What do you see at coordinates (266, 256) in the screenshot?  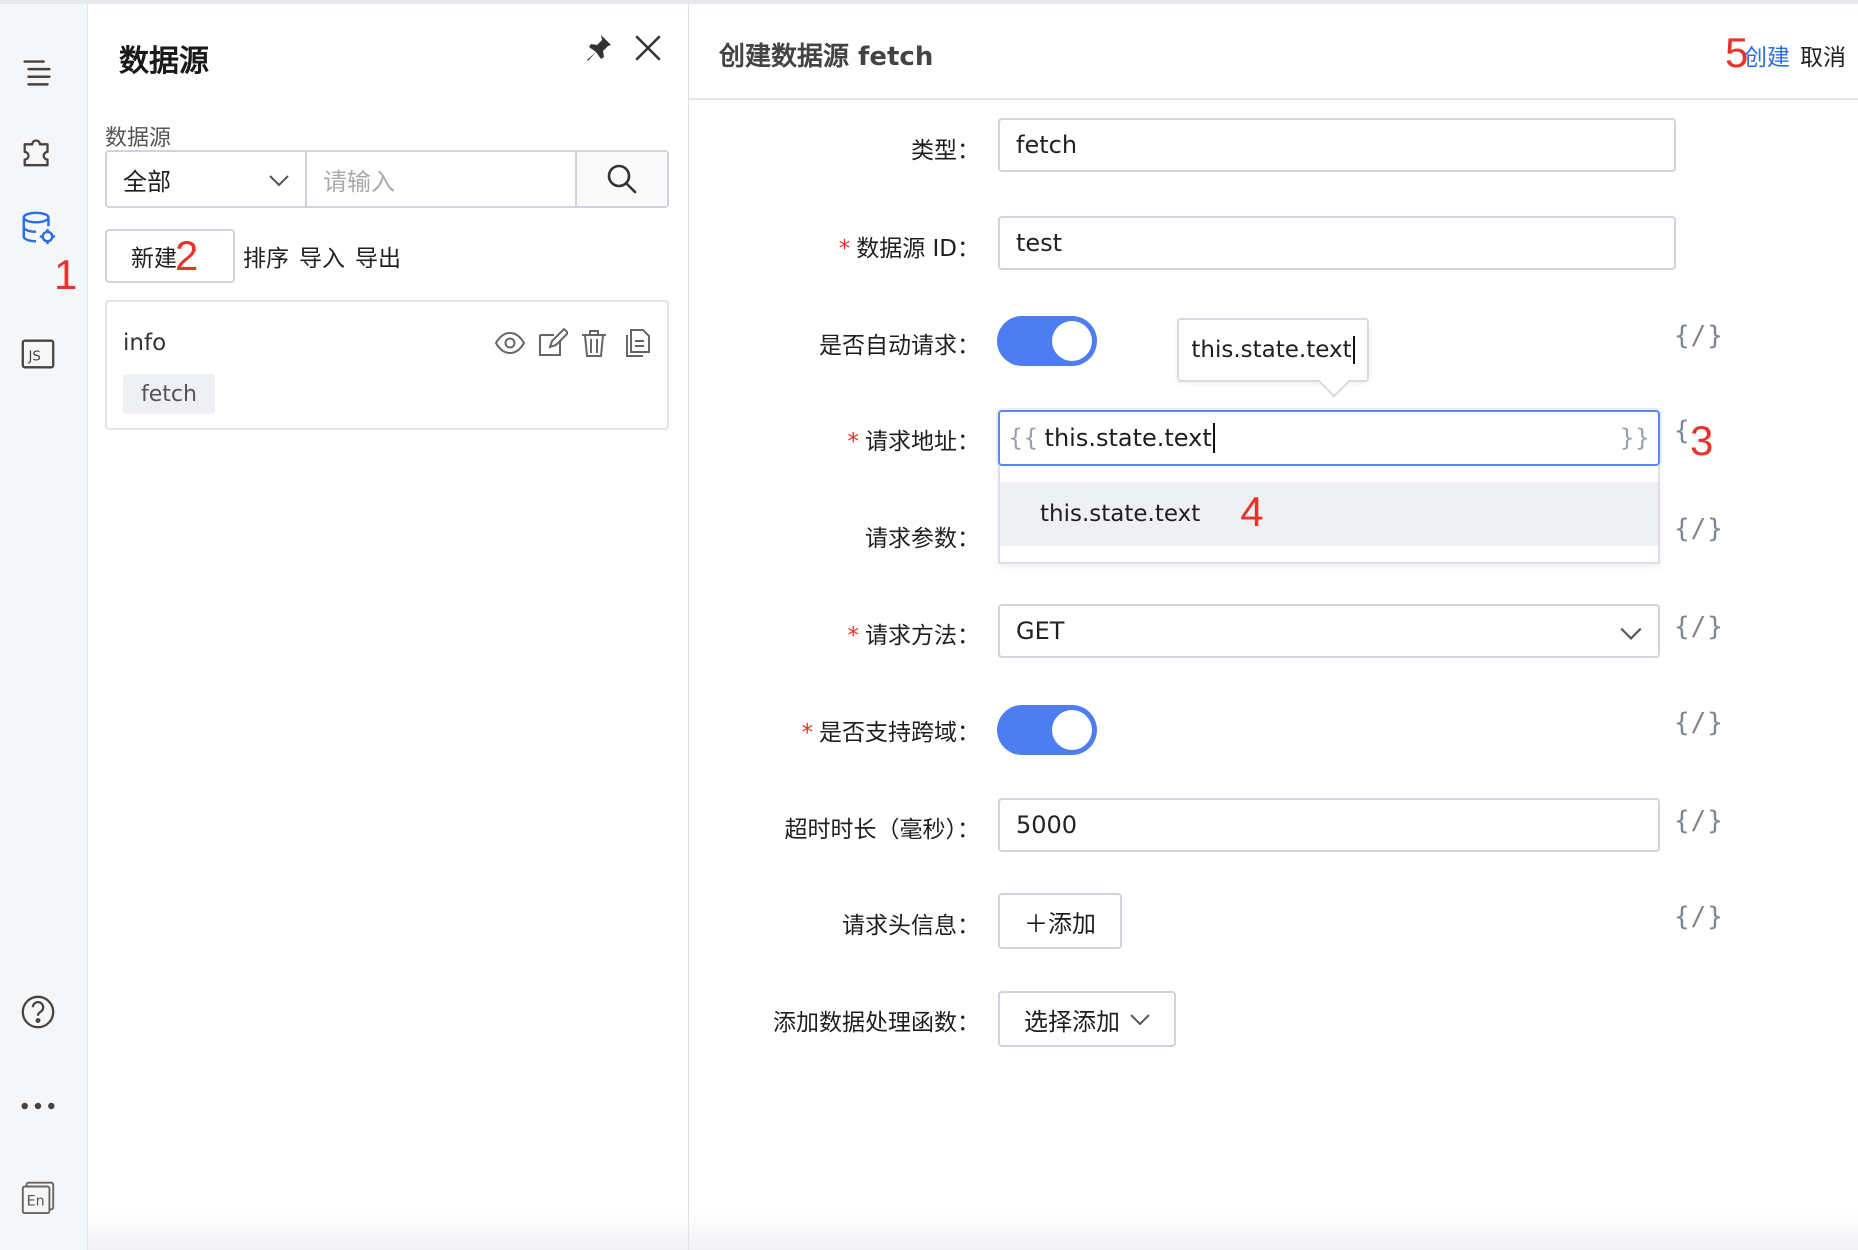 I see `sort-link: 排序` at bounding box center [266, 256].